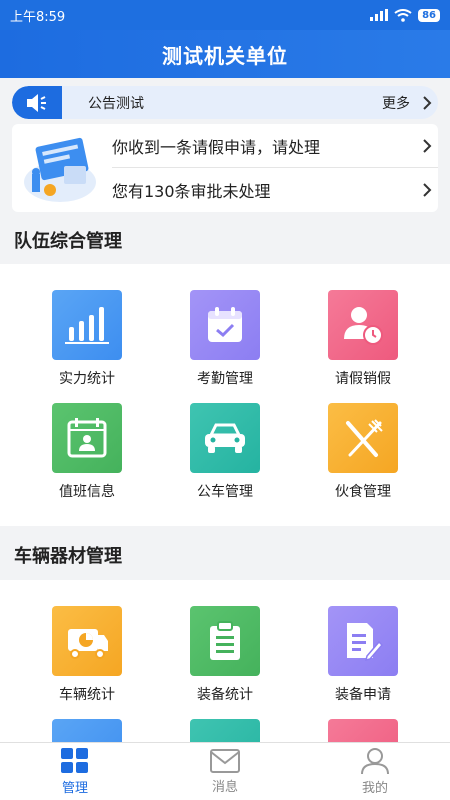 This screenshot has width=450, height=800. I want to click on wifi-icon, so click(403, 15).